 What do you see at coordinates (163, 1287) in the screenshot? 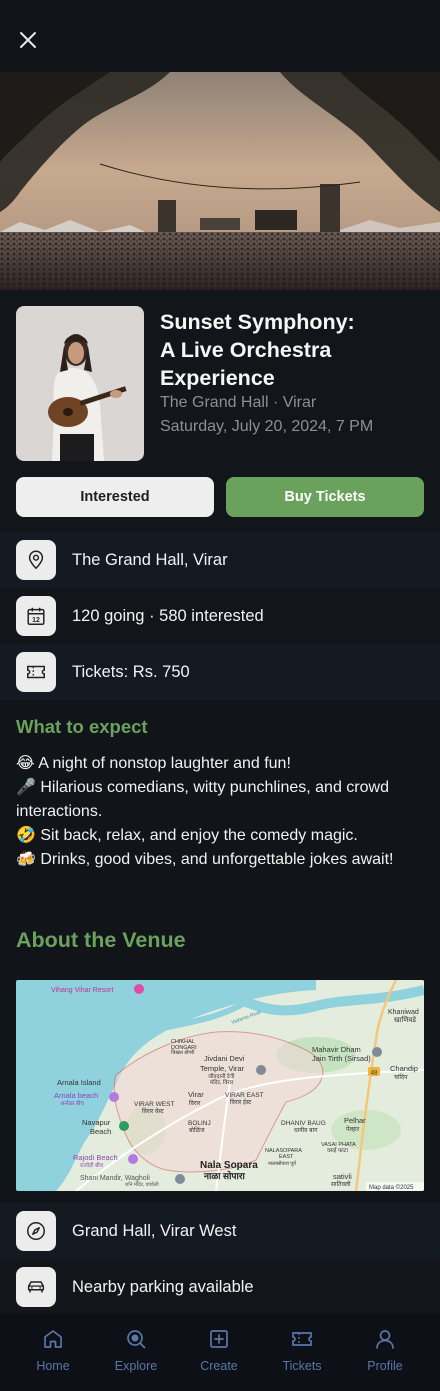
I see `parking-text: Nearby parking available` at bounding box center [163, 1287].